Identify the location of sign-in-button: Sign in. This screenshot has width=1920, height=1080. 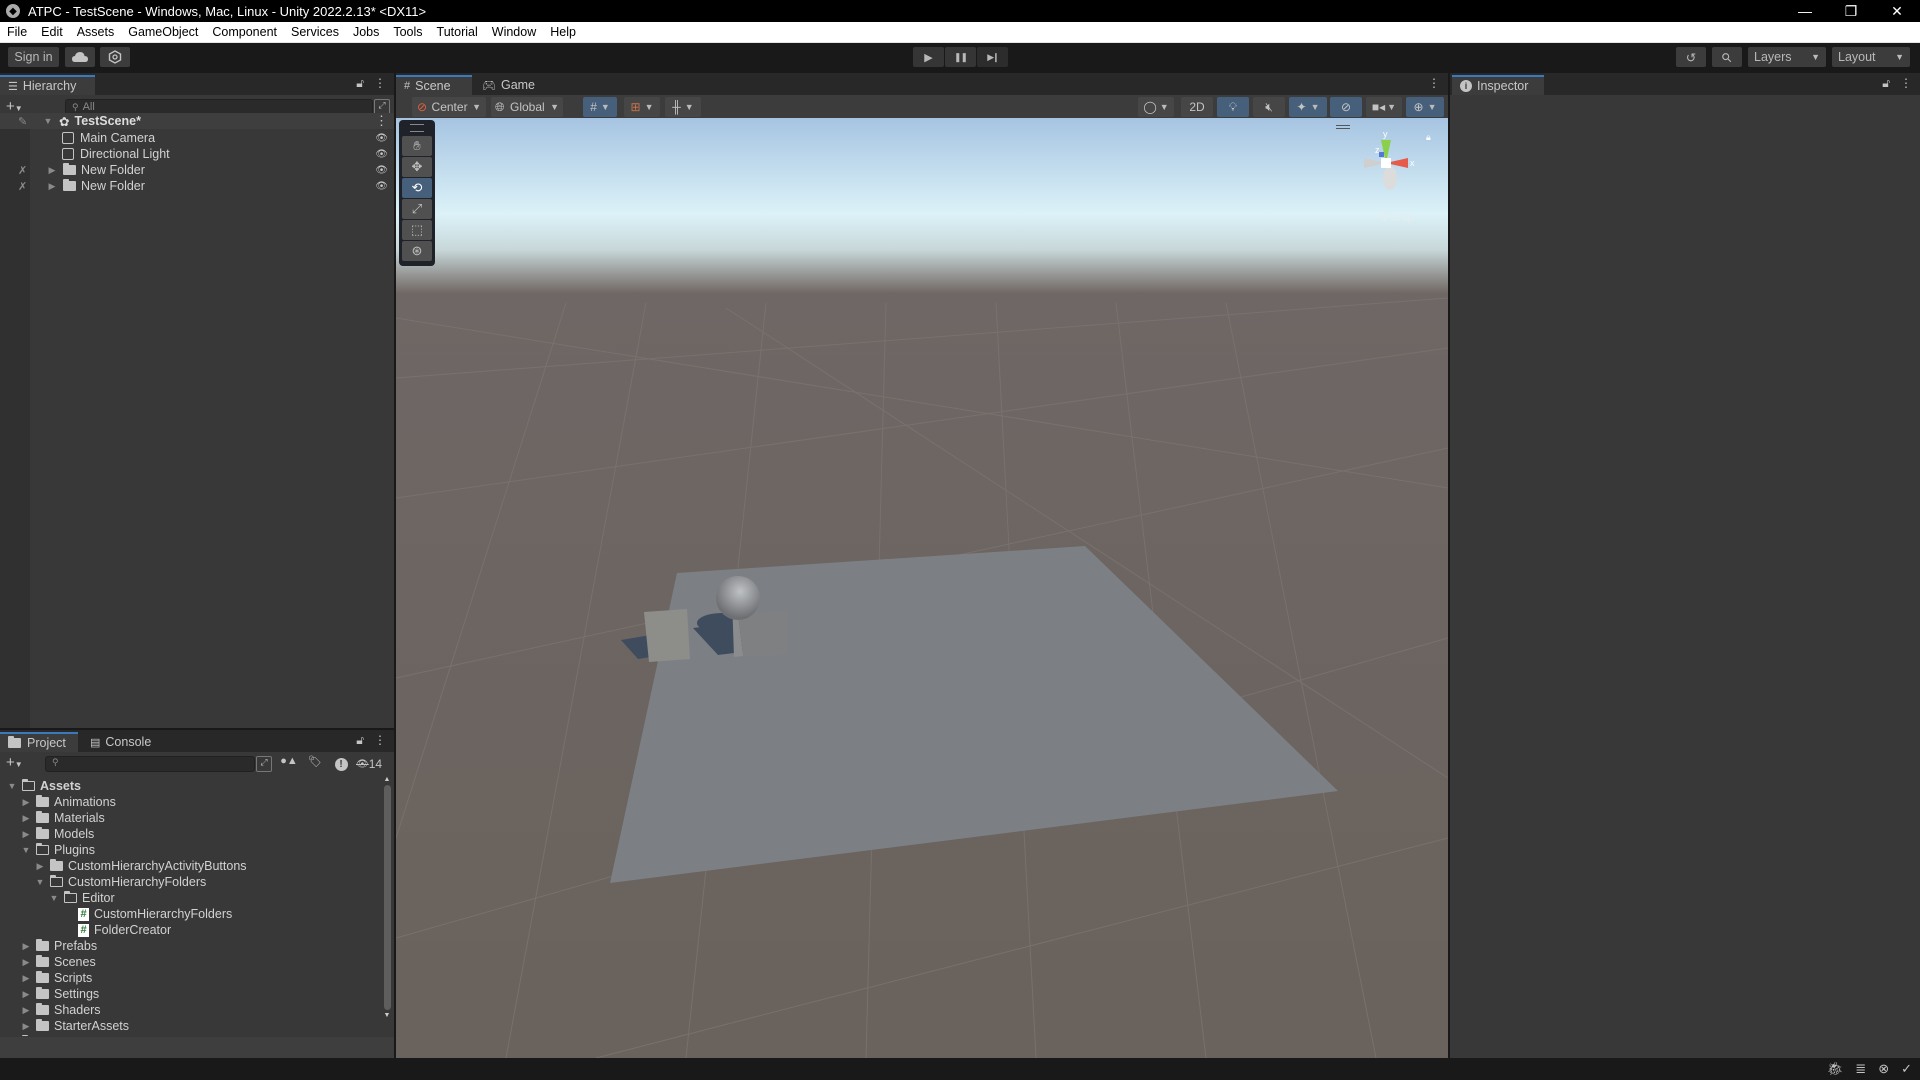
(33, 57).